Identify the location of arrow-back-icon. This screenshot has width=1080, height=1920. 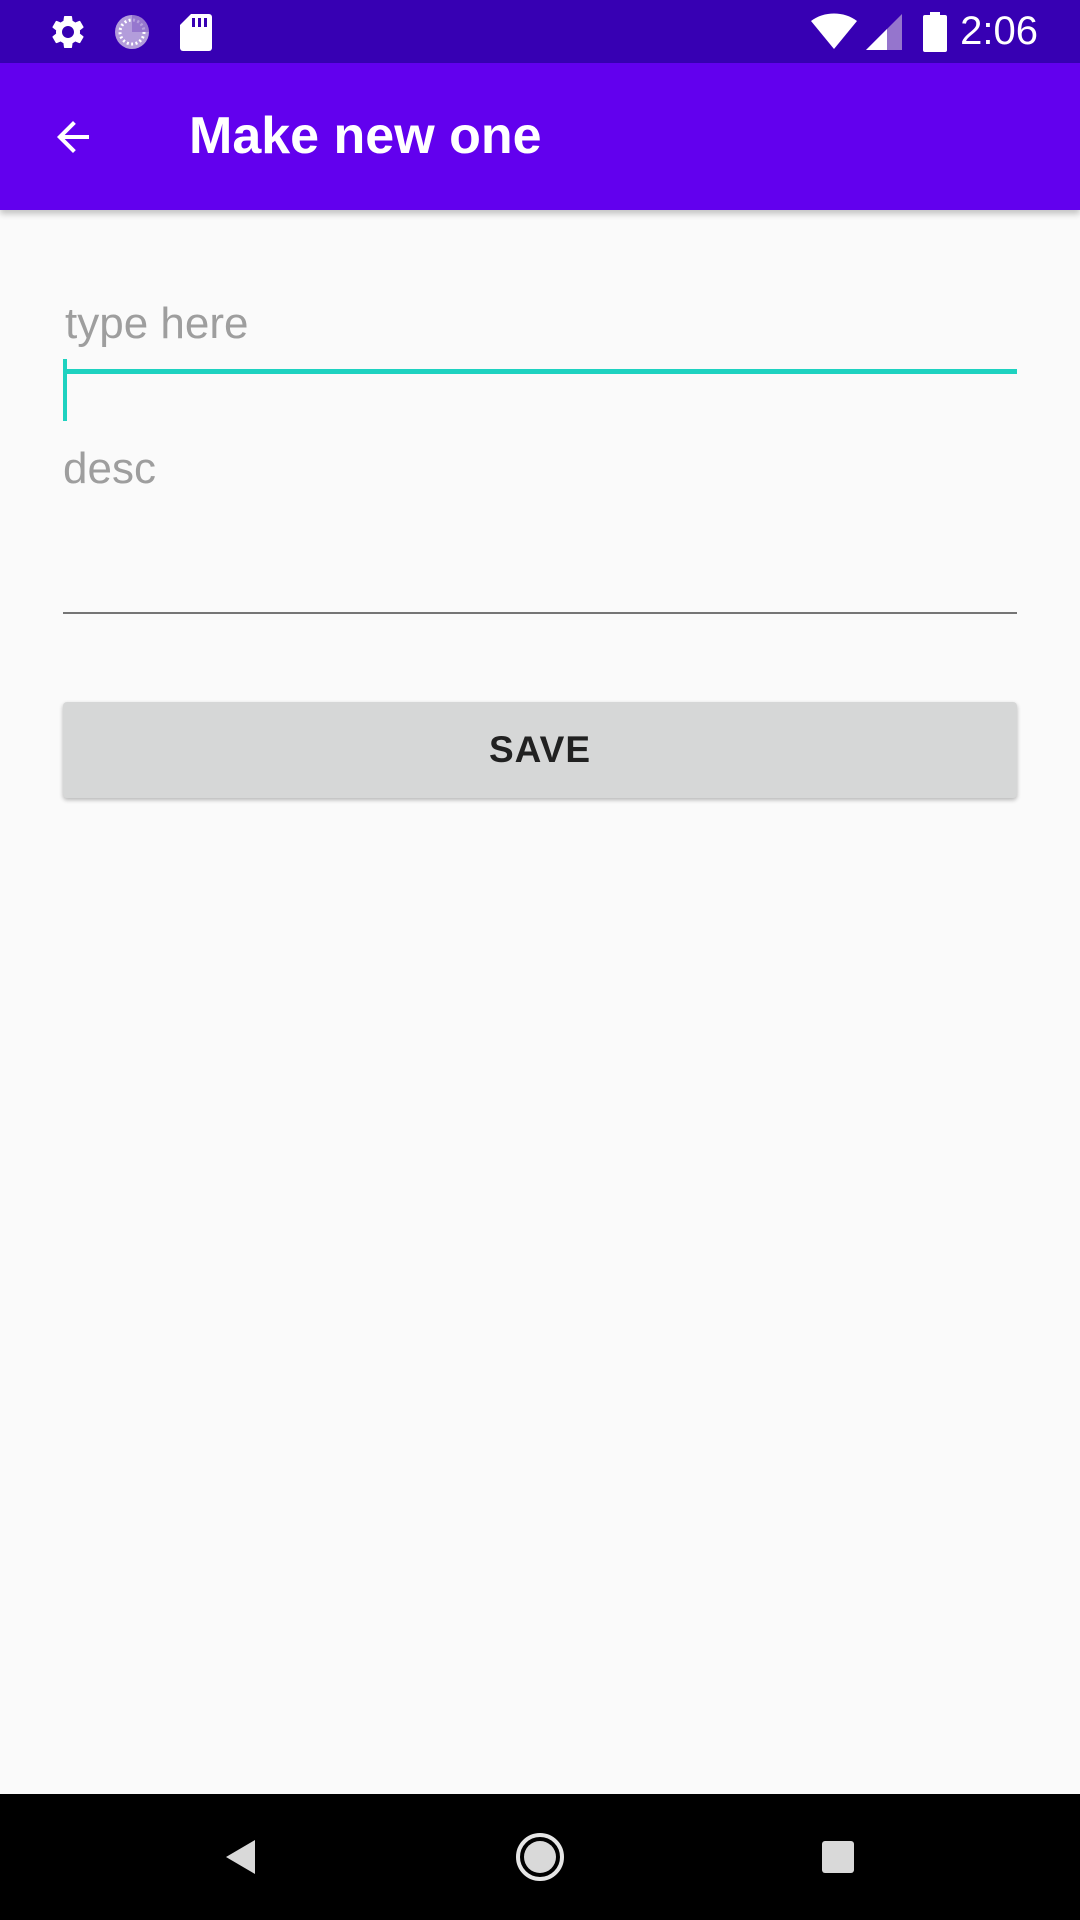
(73, 137).